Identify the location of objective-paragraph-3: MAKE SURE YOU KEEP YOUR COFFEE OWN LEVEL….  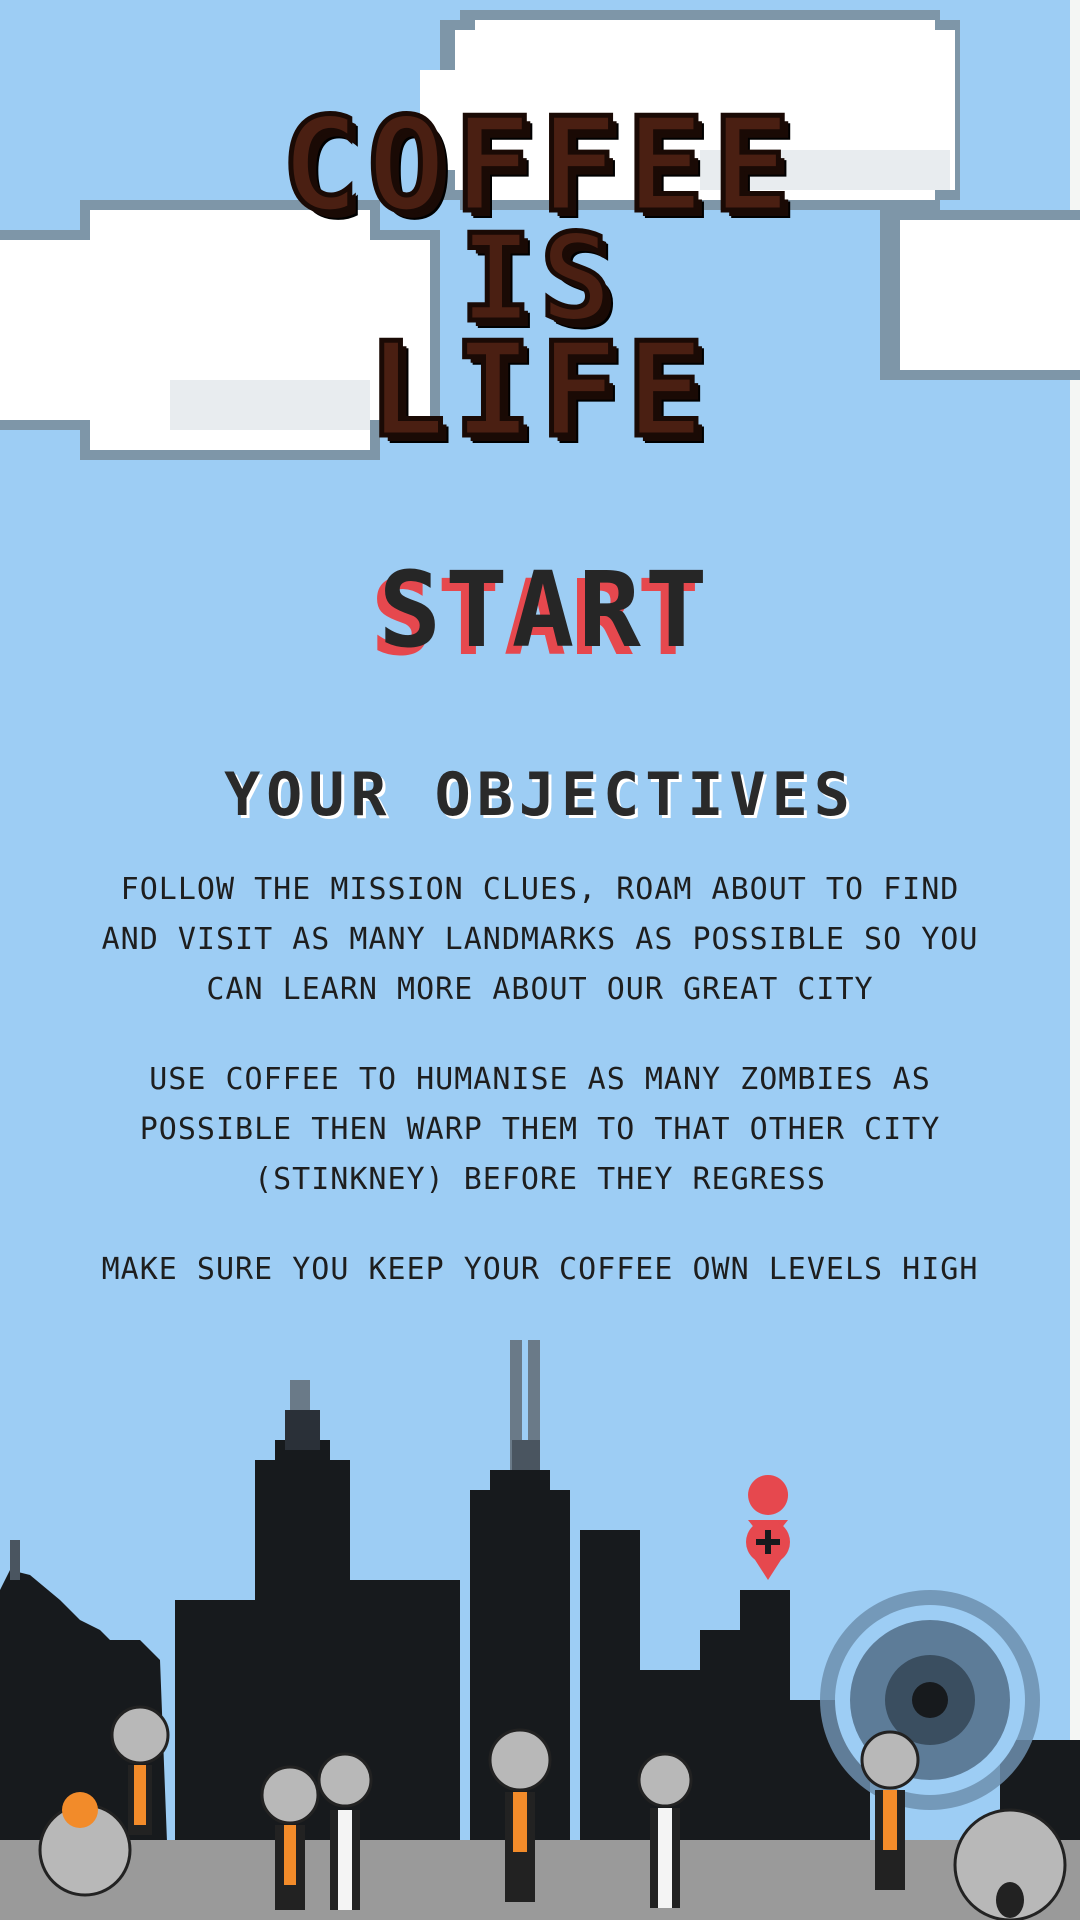
(540, 1269).